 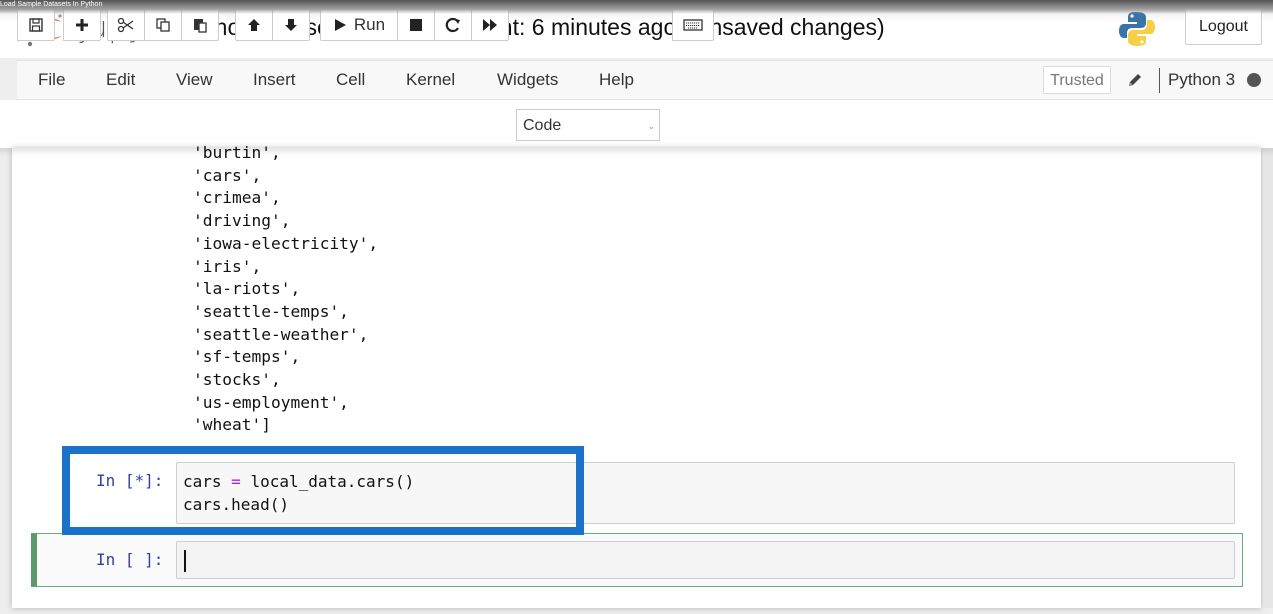 What do you see at coordinates (490, 25) in the screenshot?
I see `fast-forward-icon` at bounding box center [490, 25].